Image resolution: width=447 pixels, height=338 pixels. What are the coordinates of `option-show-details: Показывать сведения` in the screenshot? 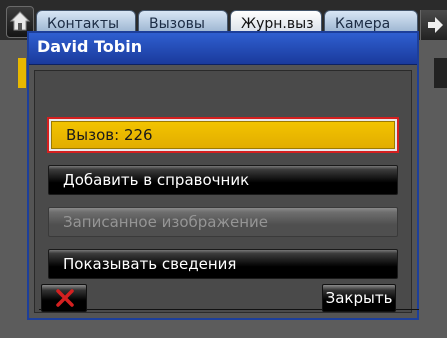 It's located at (223, 264).